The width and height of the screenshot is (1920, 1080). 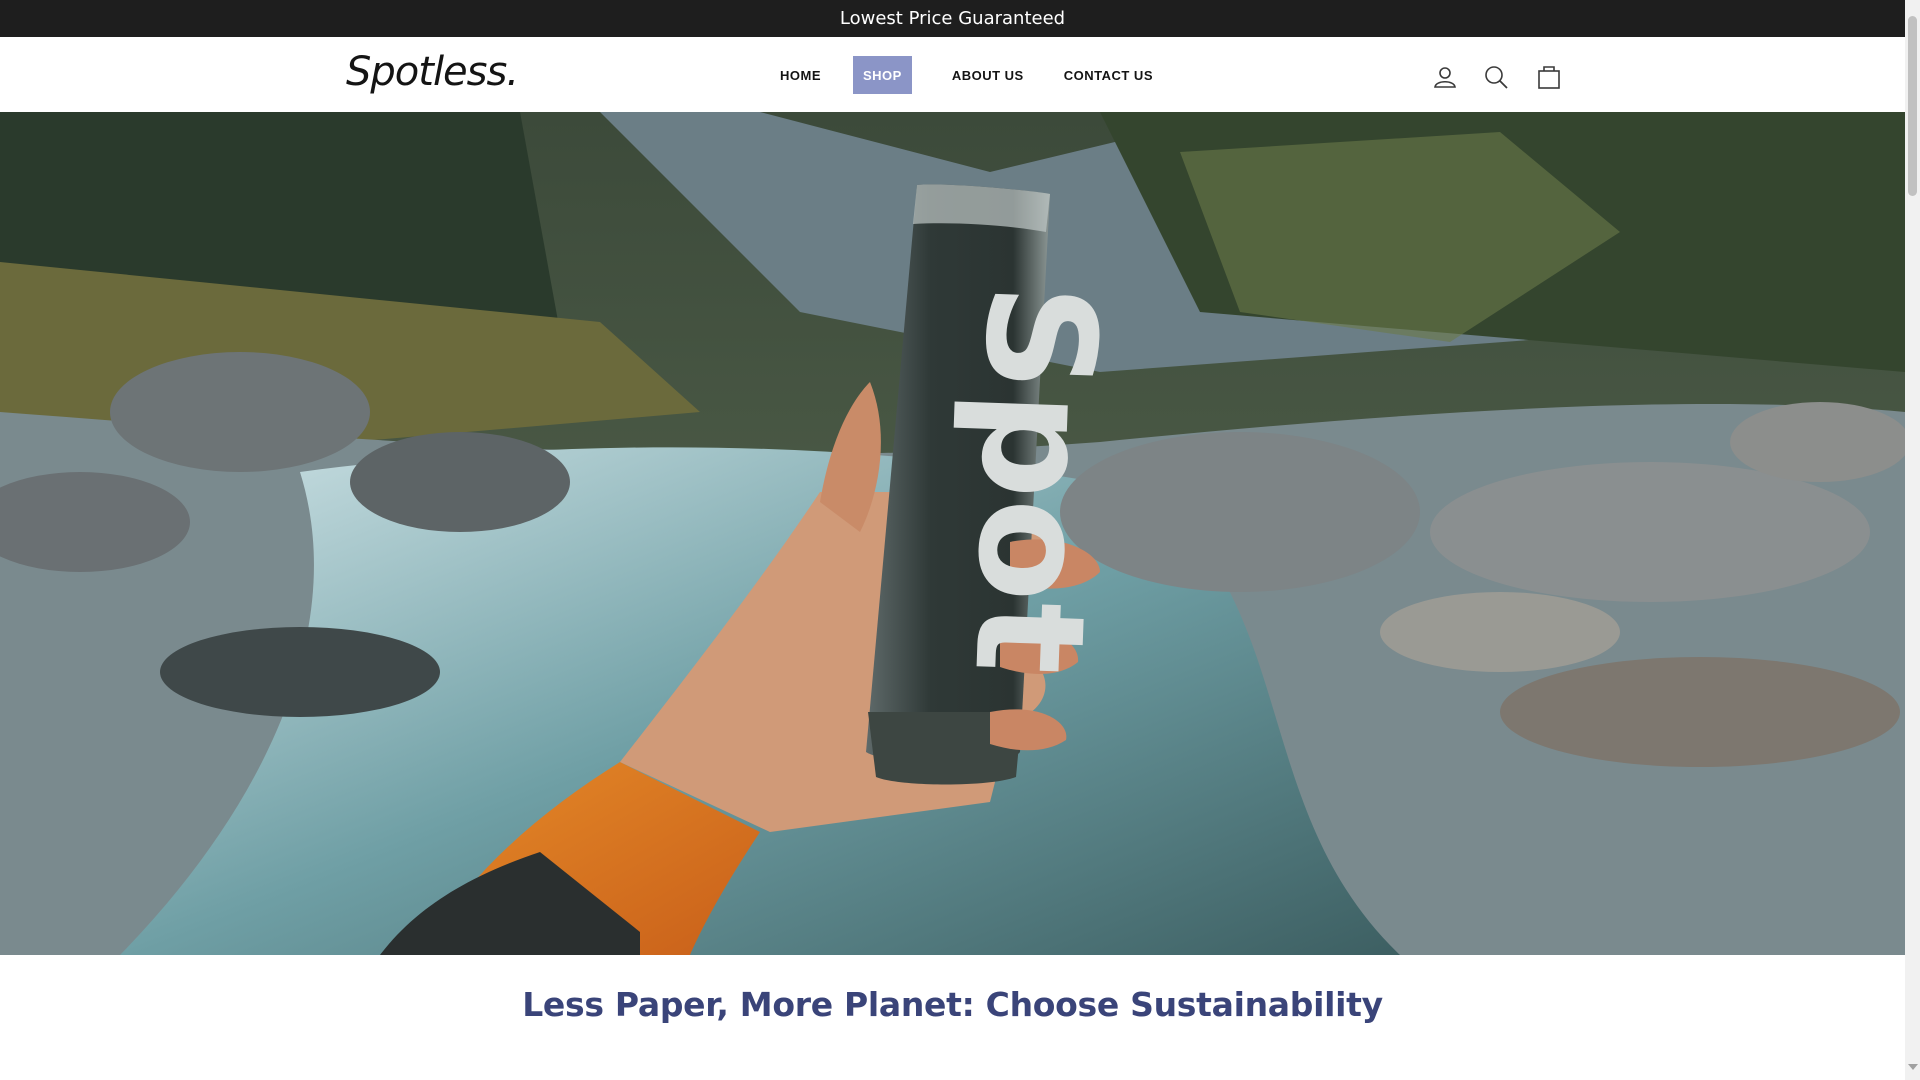 I want to click on announcement-bar: Lowest Price Guaranteed, so click(x=952, y=18).